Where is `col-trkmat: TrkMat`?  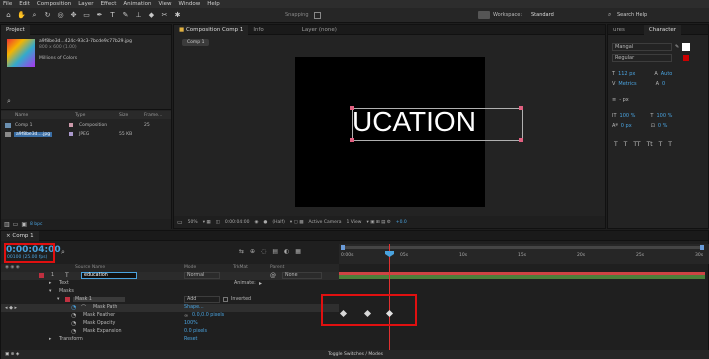
col-trkmat: TrkMat is located at coordinates (240, 267).